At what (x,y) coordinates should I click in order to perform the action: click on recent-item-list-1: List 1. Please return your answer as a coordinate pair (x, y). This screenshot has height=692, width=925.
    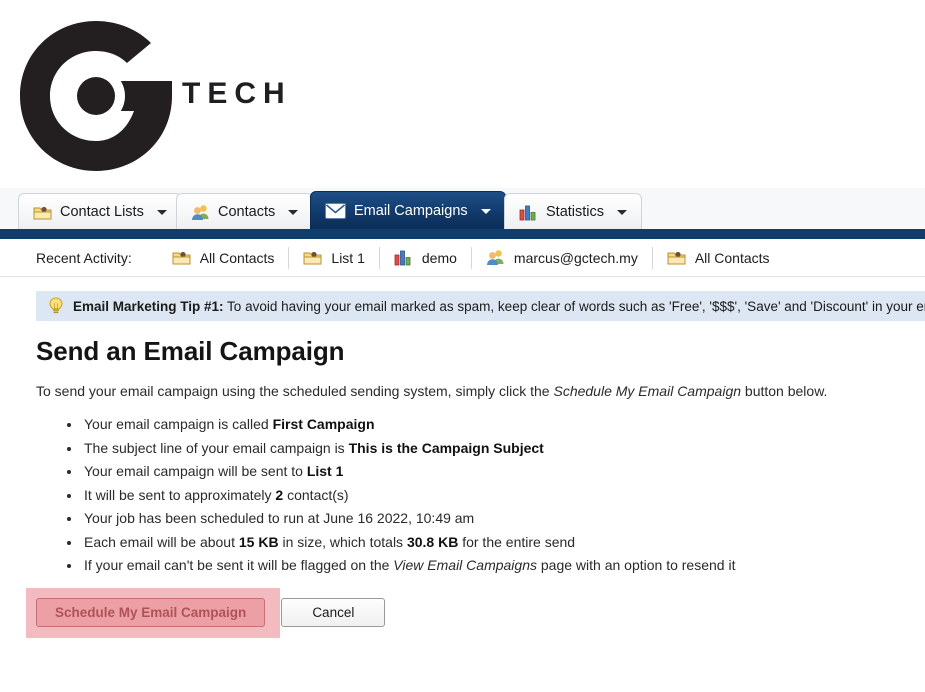
    Looking at the image, I should click on (334, 257).